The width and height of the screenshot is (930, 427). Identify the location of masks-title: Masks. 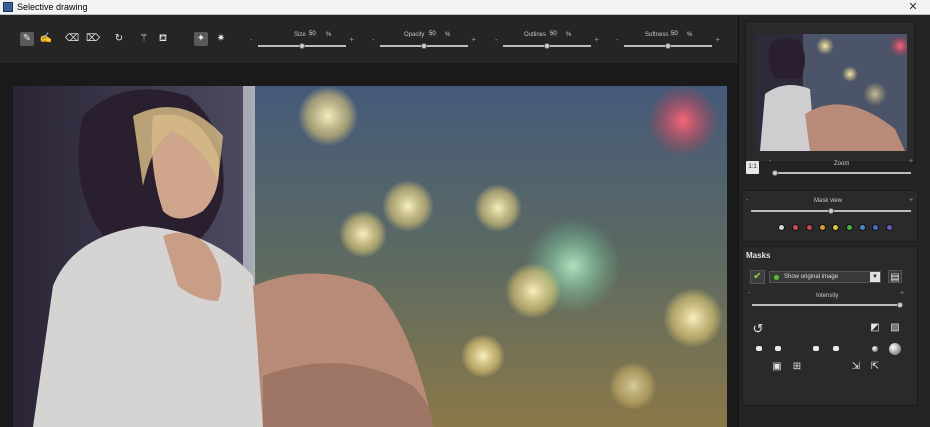
(758, 255).